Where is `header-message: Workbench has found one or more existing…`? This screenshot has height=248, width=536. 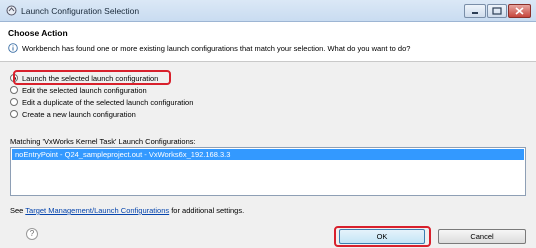 header-message: Workbench has found one or more existing… is located at coordinates (216, 48).